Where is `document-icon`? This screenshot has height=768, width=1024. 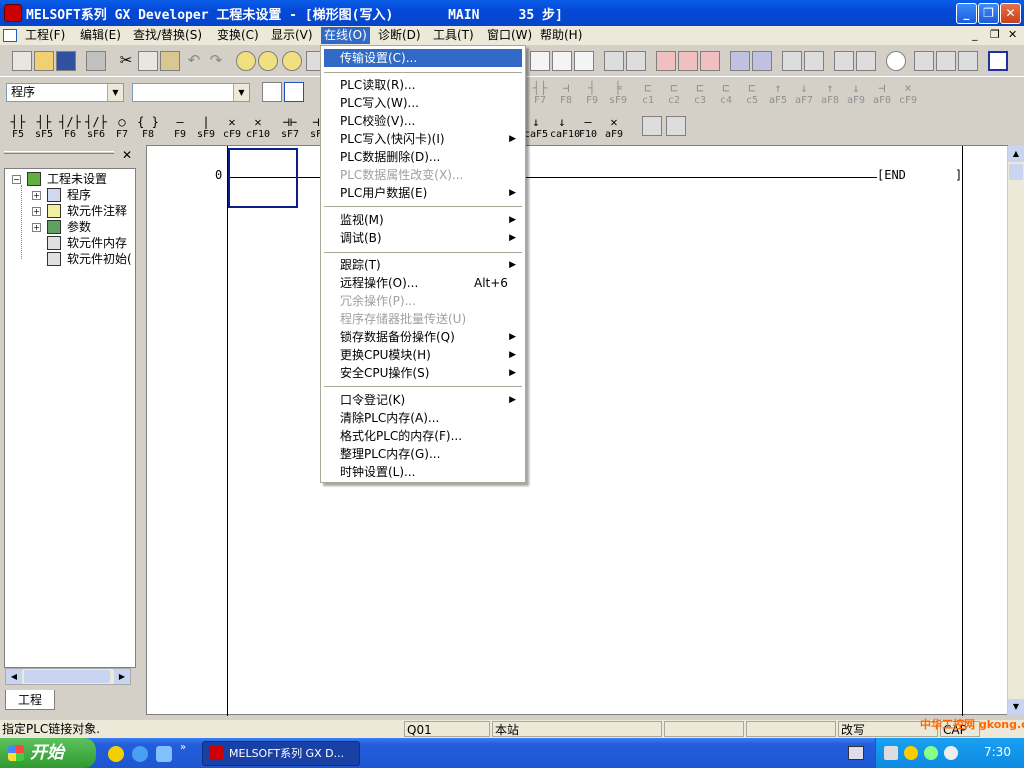
document-icon is located at coordinates (10, 35).